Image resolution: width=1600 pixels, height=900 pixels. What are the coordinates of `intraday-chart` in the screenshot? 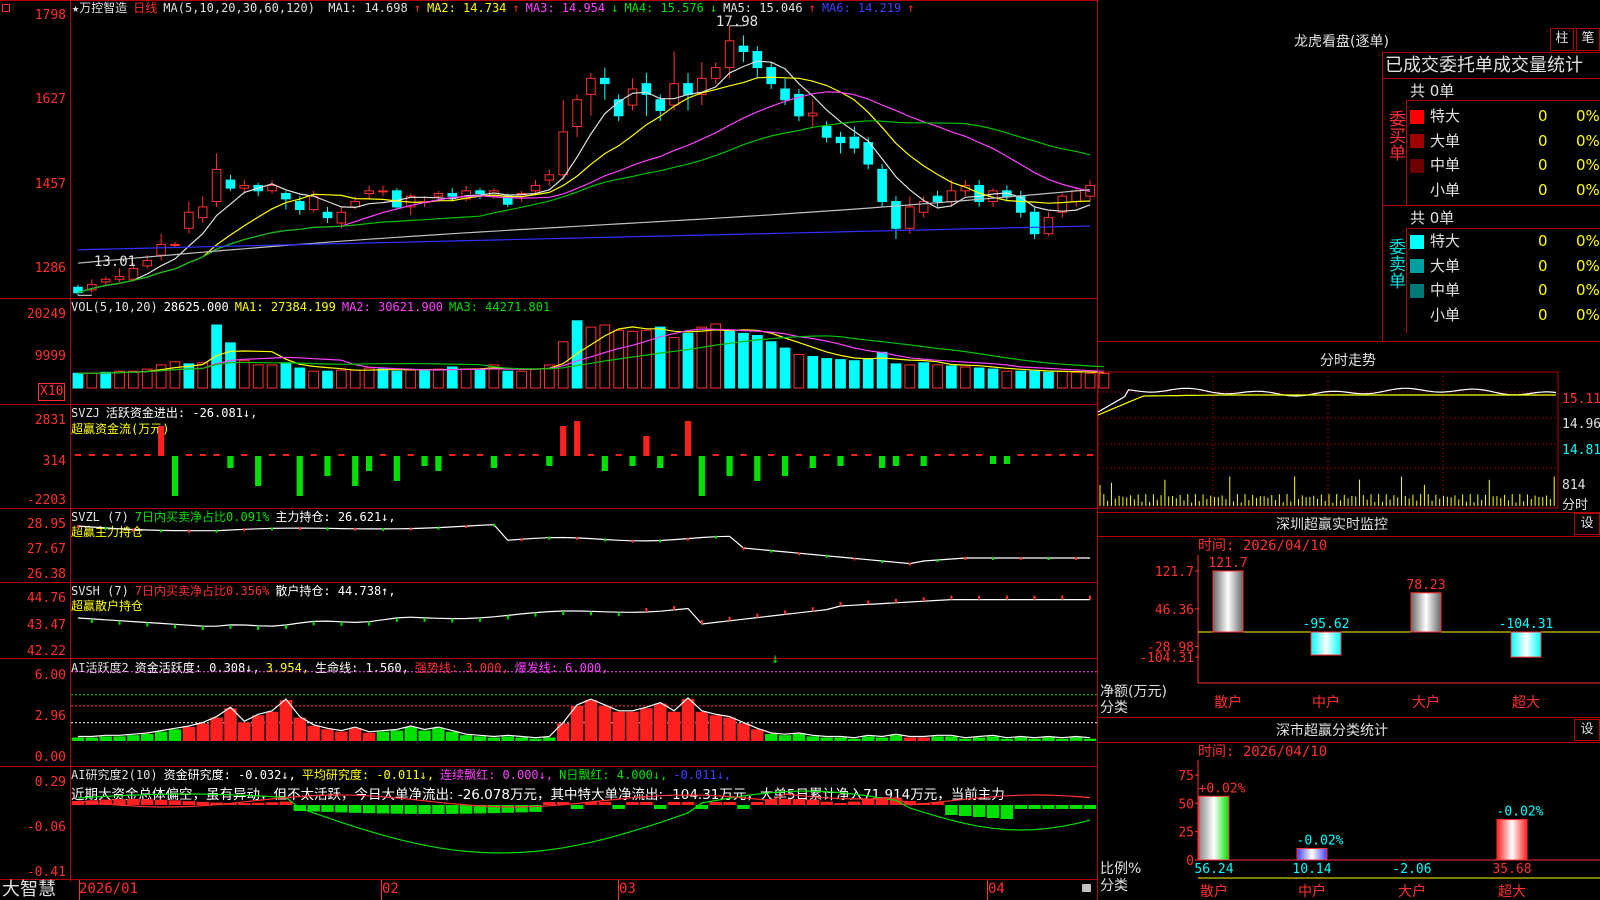 It's located at (1328, 440).